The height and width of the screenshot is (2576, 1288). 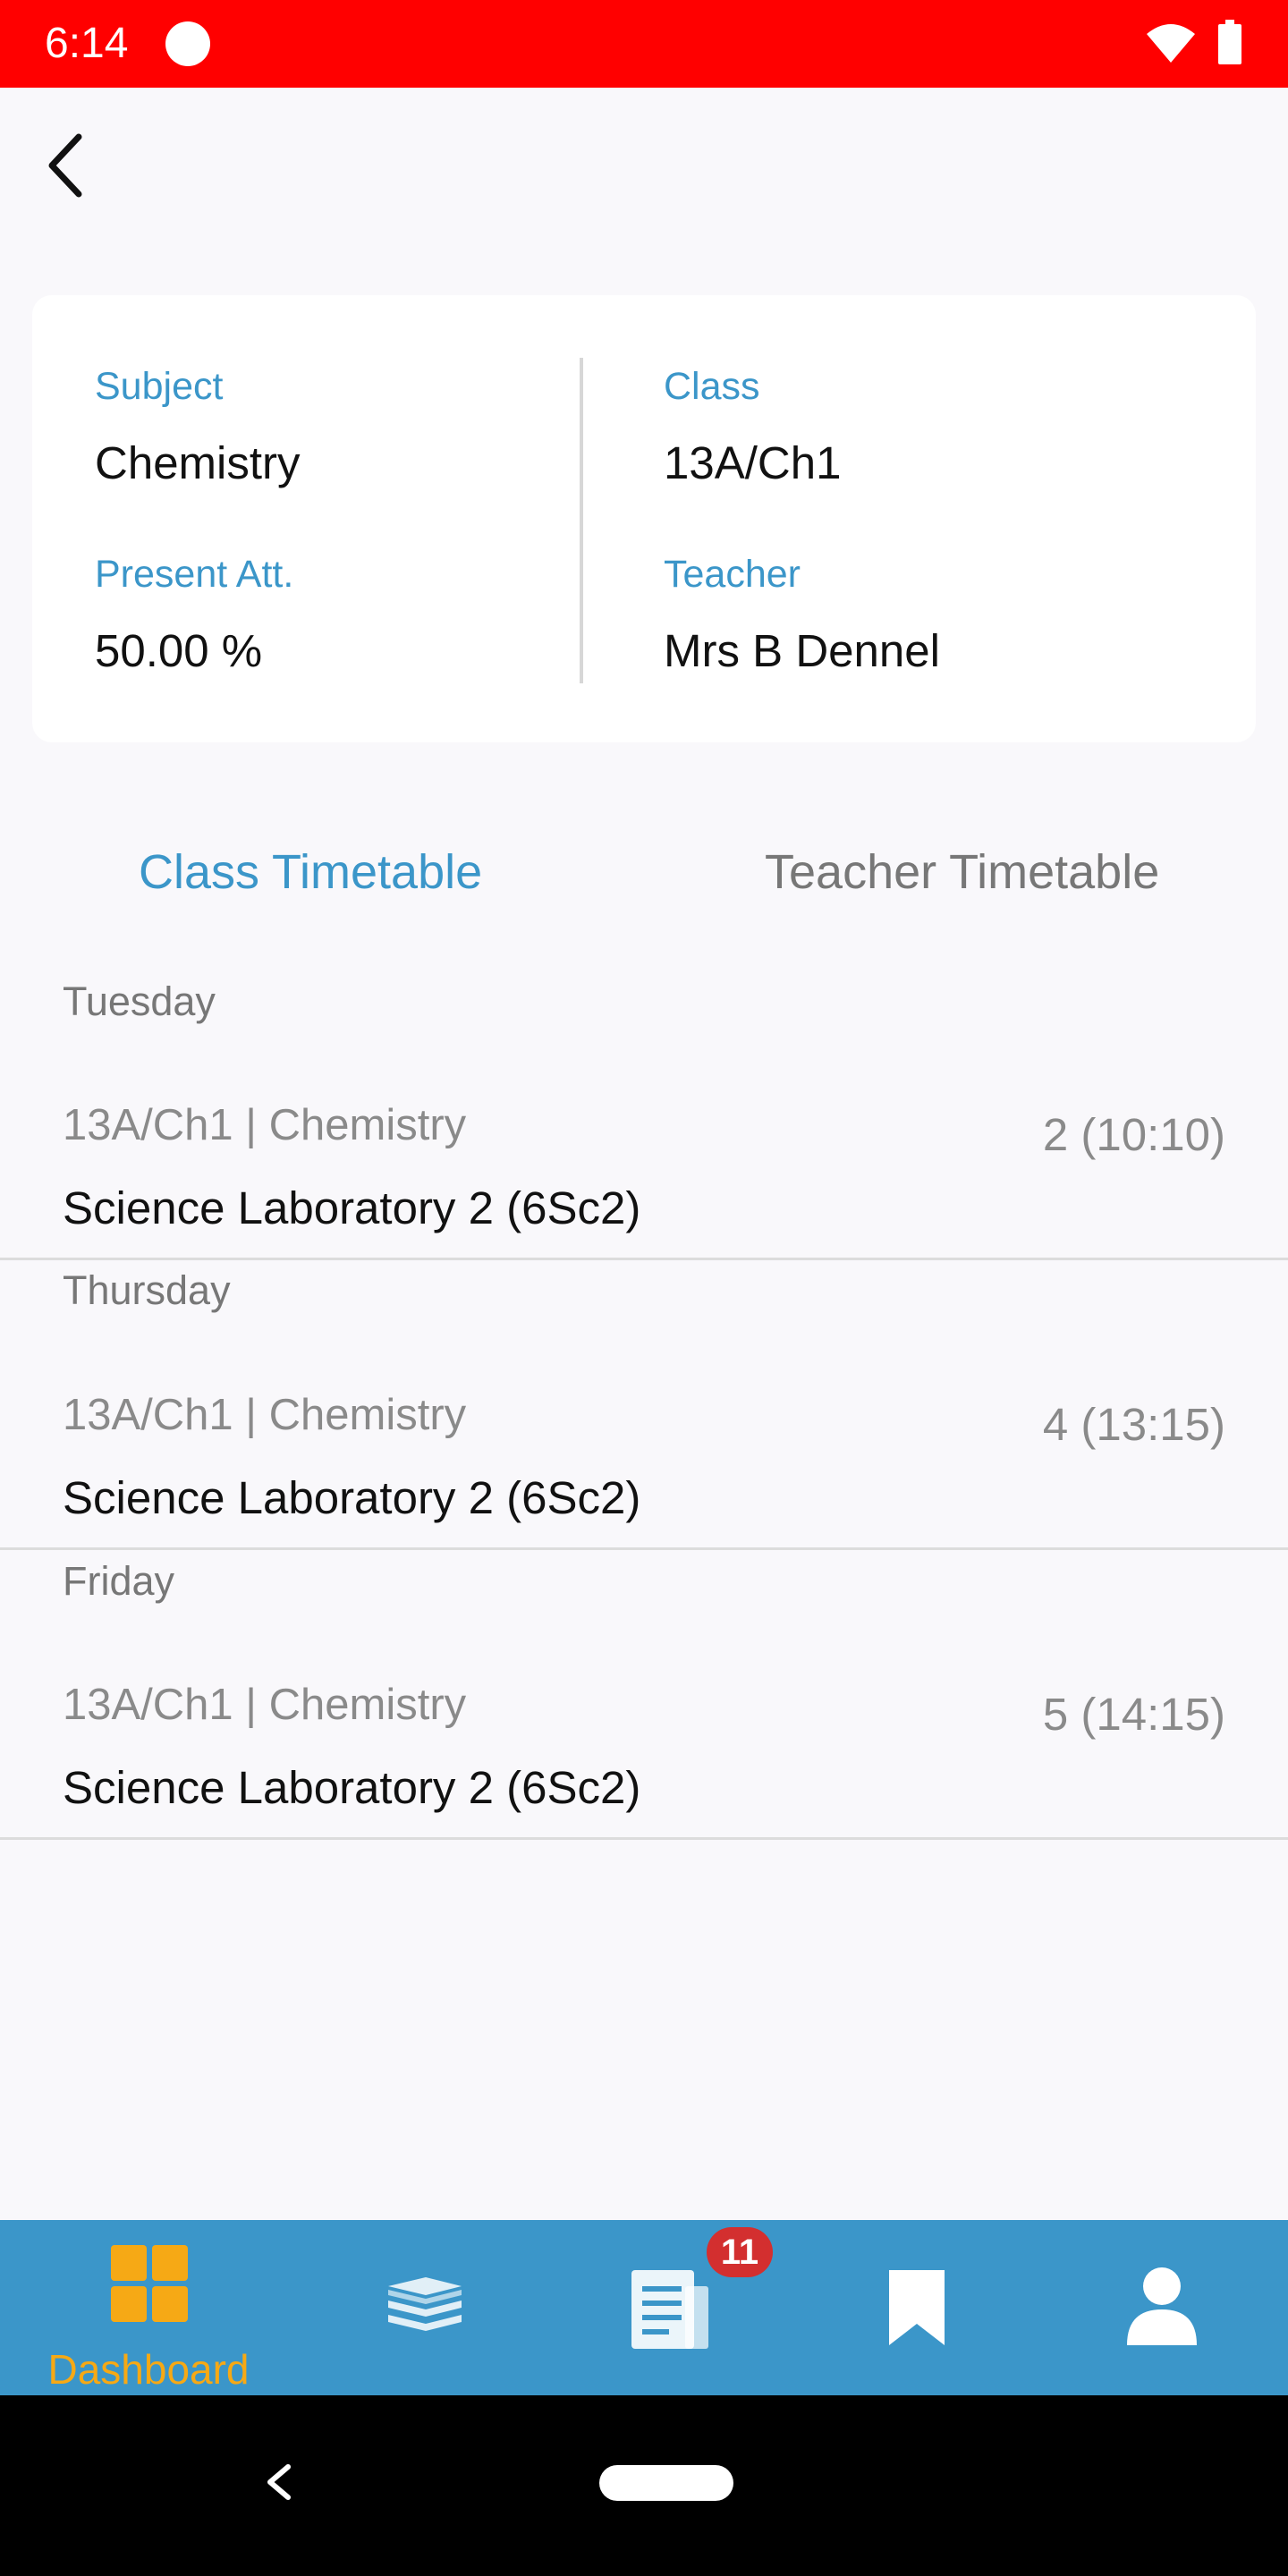 I want to click on class-label: Class, so click(x=712, y=386).